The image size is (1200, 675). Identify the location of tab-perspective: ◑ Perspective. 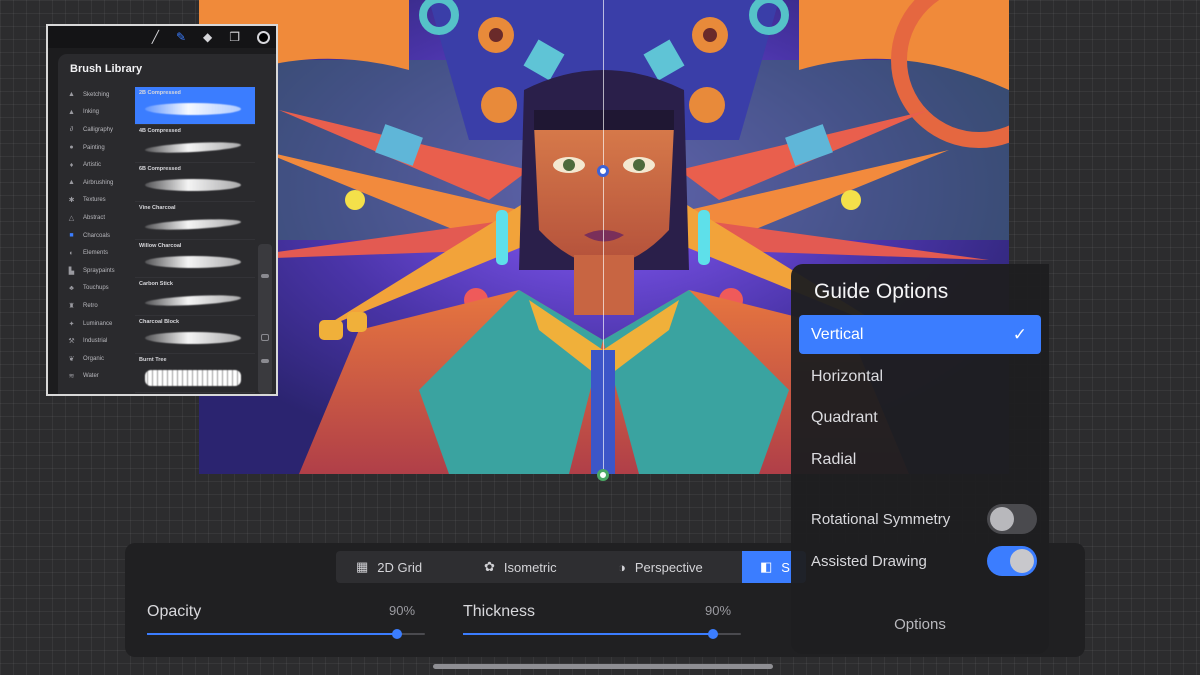
(668, 567).